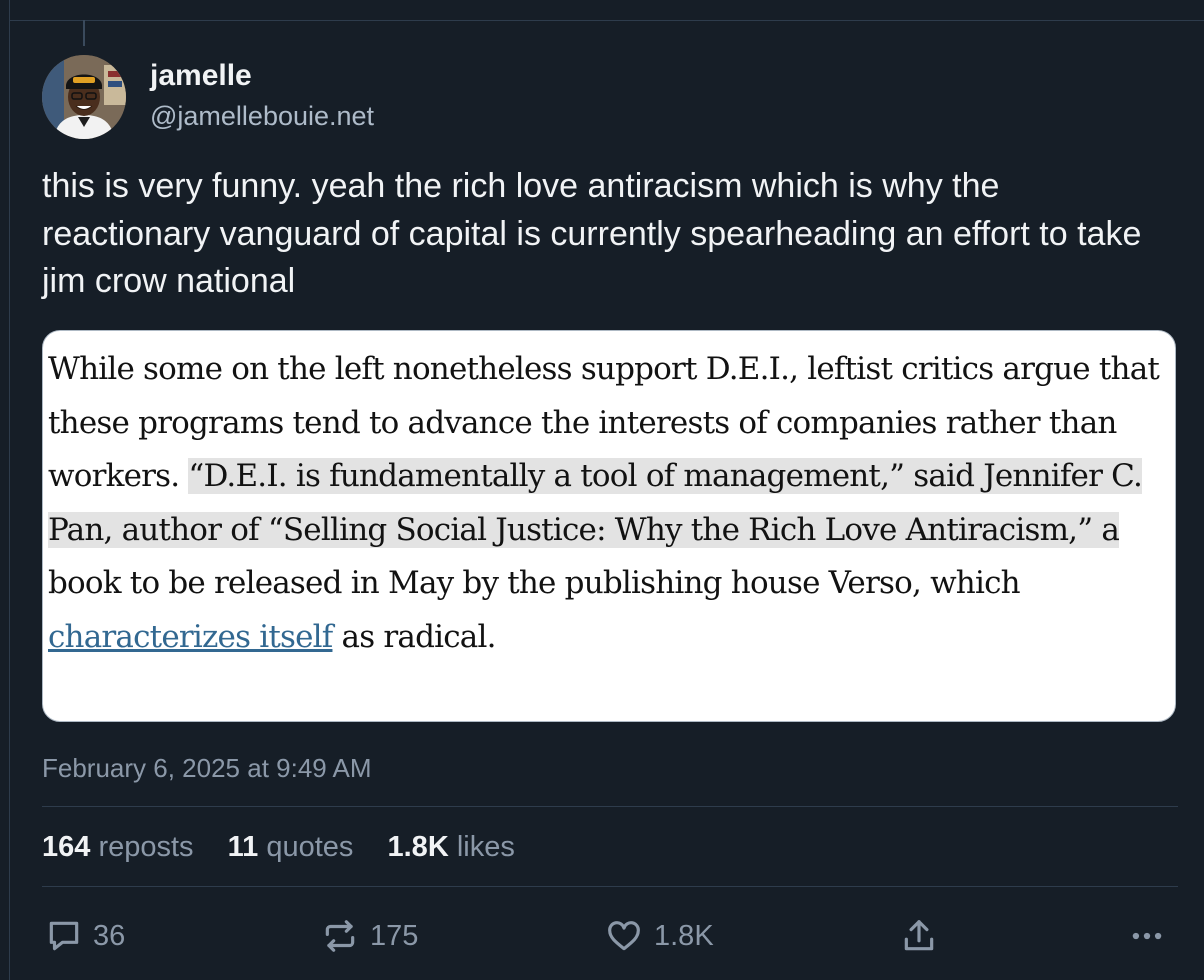 This screenshot has width=1204, height=980. Describe the element at coordinates (207, 768) in the screenshot. I see `post-timestamp: February 6, 2025 at 9:49 AM` at that location.